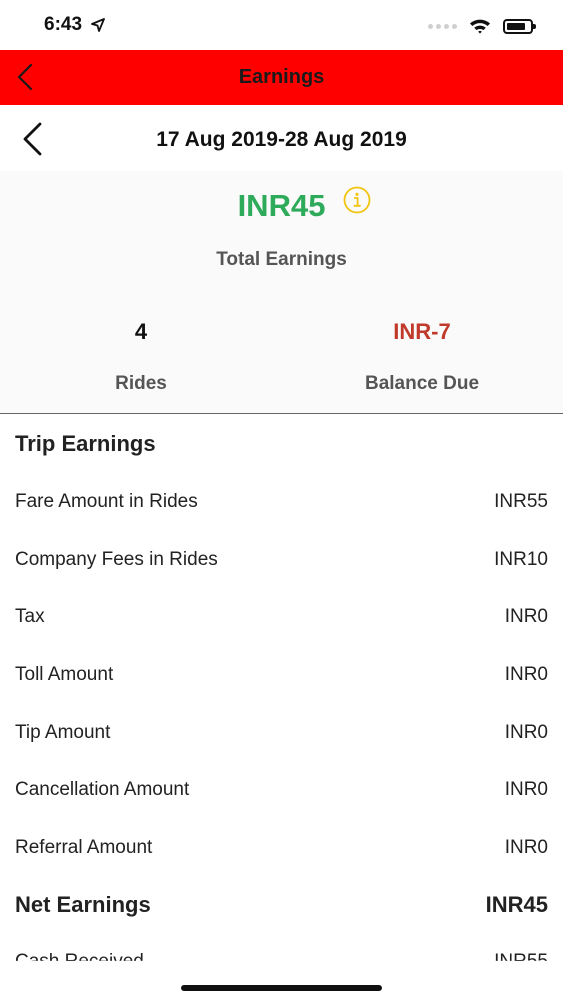  What do you see at coordinates (521, 559) in the screenshot?
I see `row-value: INR10` at bounding box center [521, 559].